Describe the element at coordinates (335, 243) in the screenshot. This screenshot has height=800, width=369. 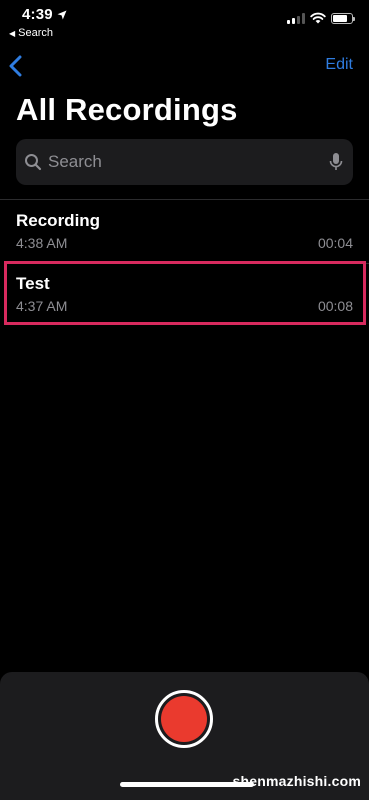
I see `recording-duration: 00:04` at that location.